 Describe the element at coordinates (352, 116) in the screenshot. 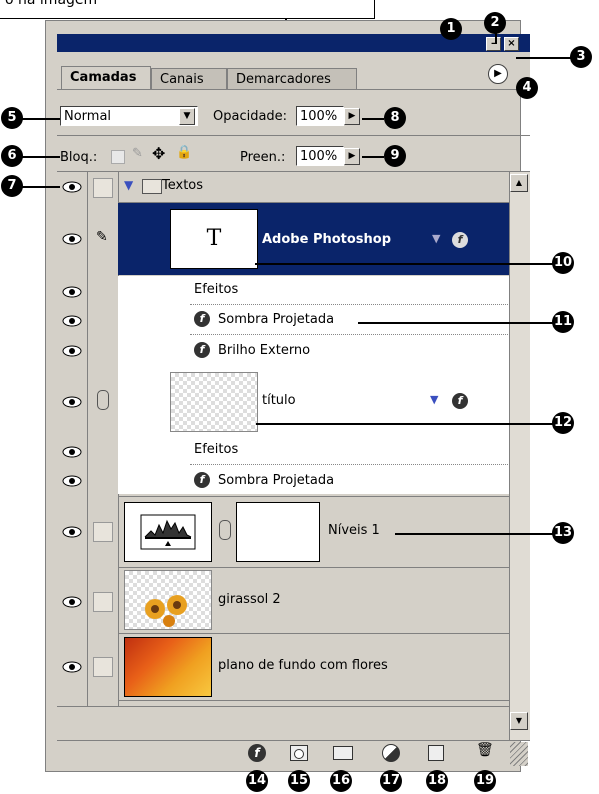

I see `opacity-arrow-button: ▶` at that location.